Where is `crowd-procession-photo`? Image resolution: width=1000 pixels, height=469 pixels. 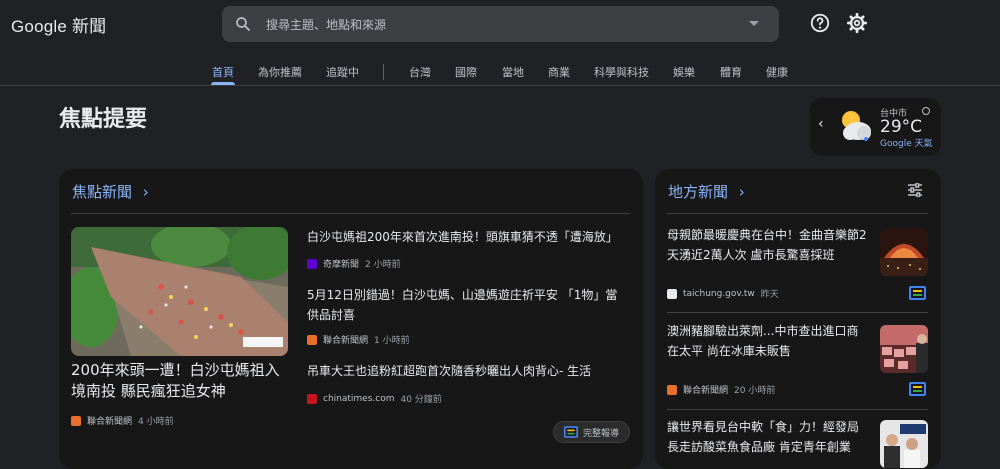 crowd-procession-photo is located at coordinates (179, 291).